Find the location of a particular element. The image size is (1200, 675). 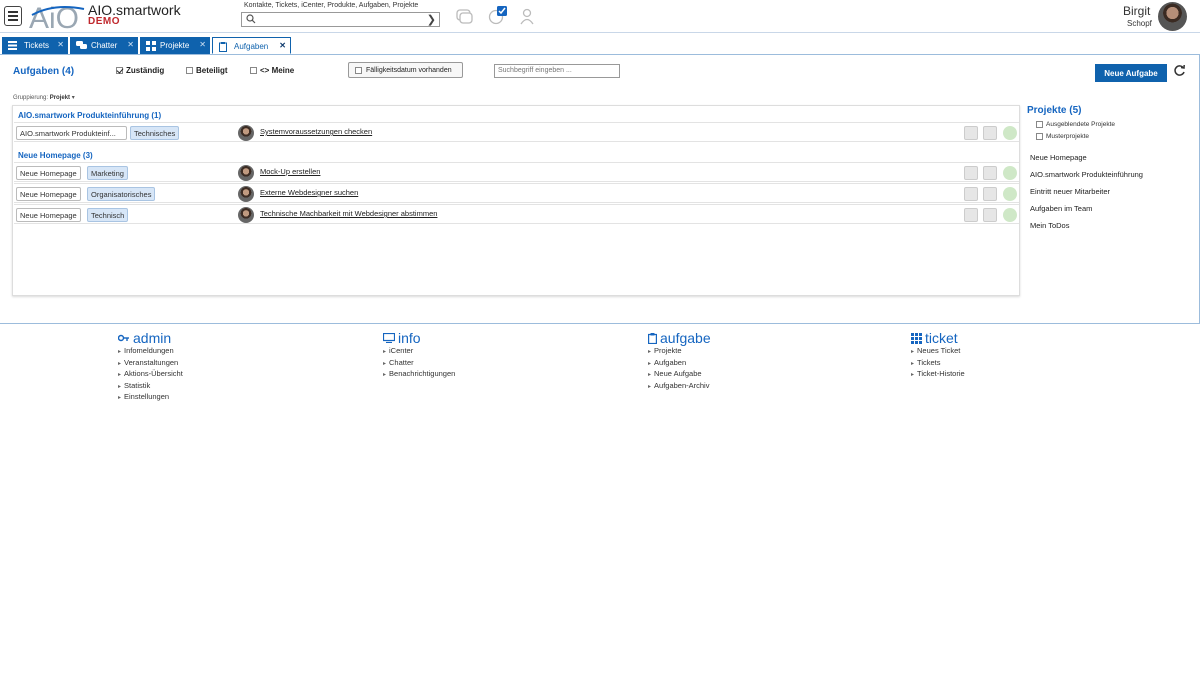

footer-link: Aufgaben-Archiv is located at coordinates (679, 387).